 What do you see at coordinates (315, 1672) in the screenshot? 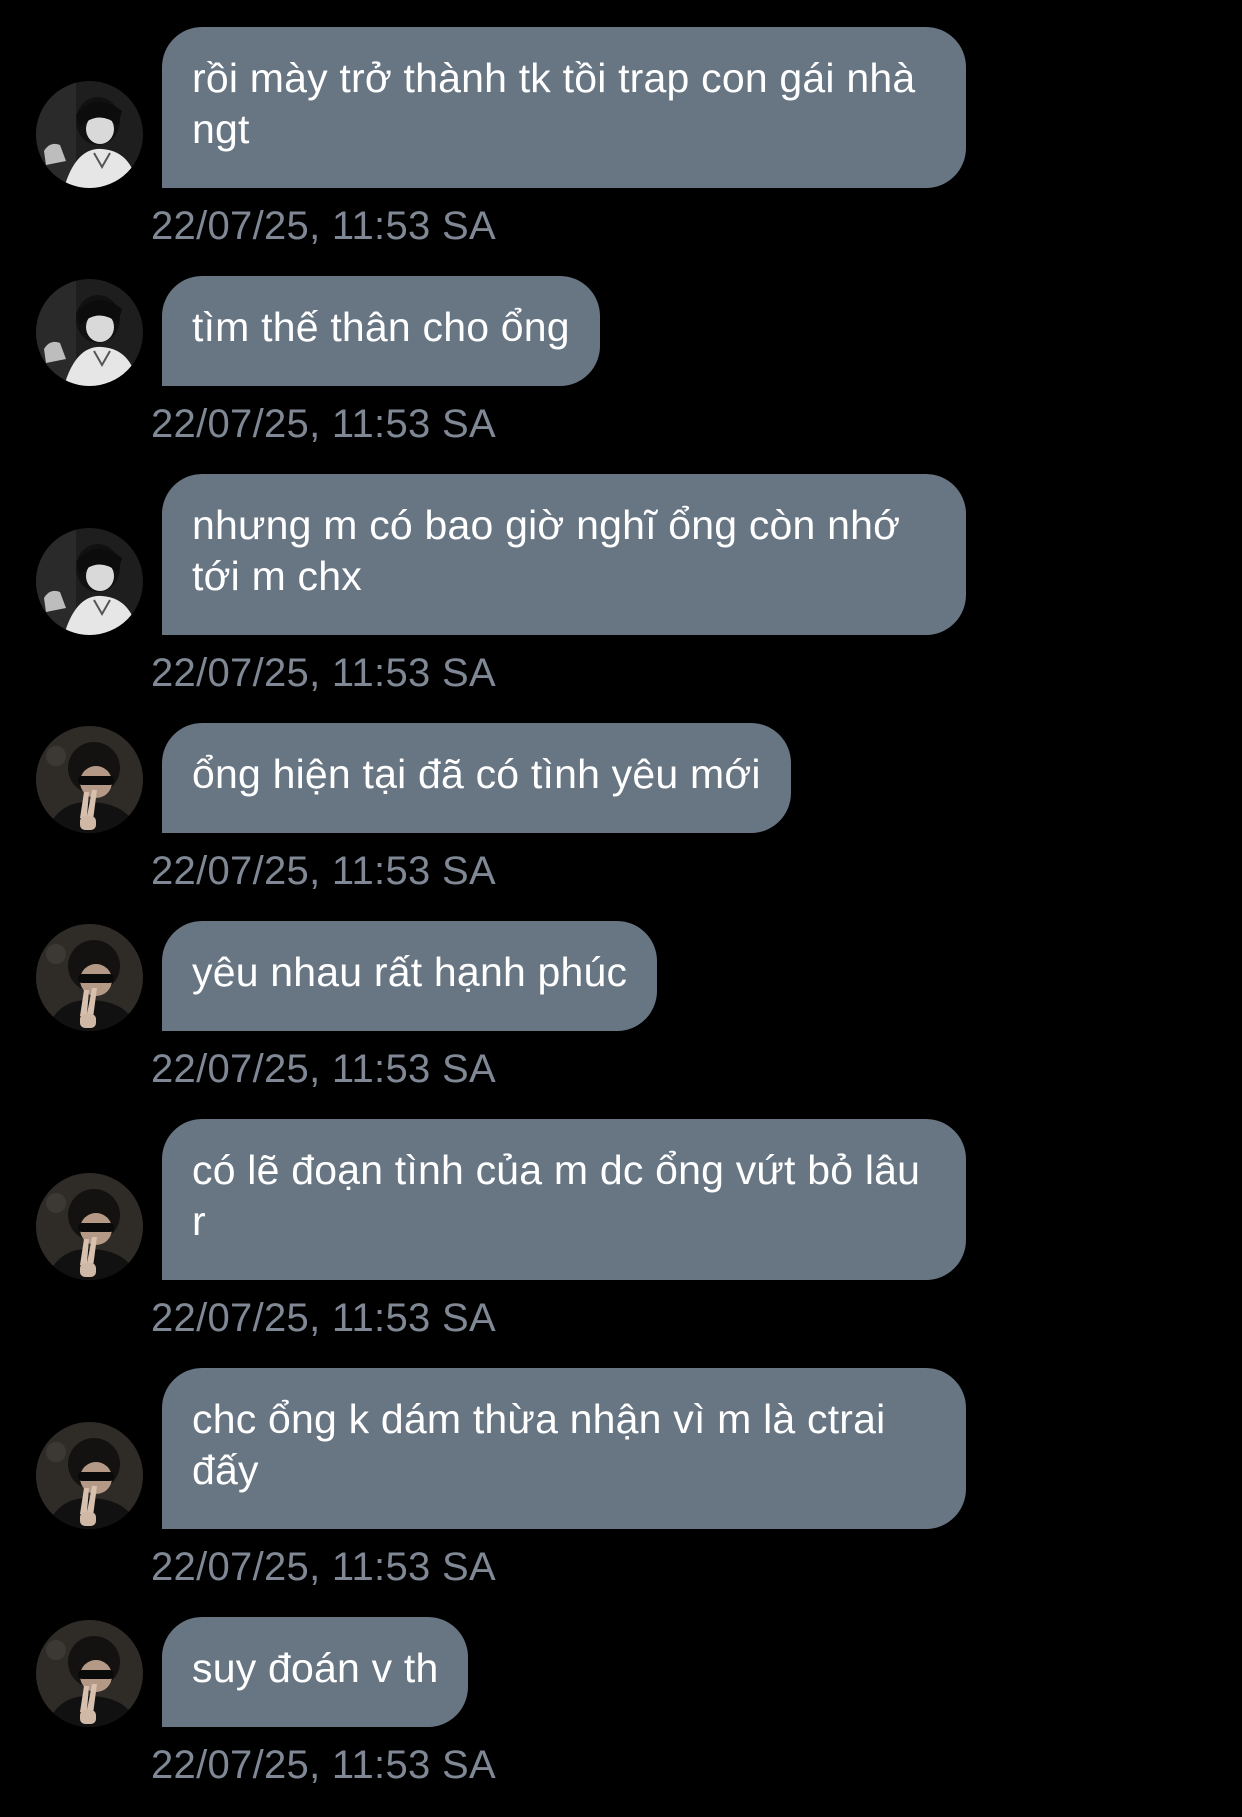
I see `message-bubble: suy đoán v th` at bounding box center [315, 1672].